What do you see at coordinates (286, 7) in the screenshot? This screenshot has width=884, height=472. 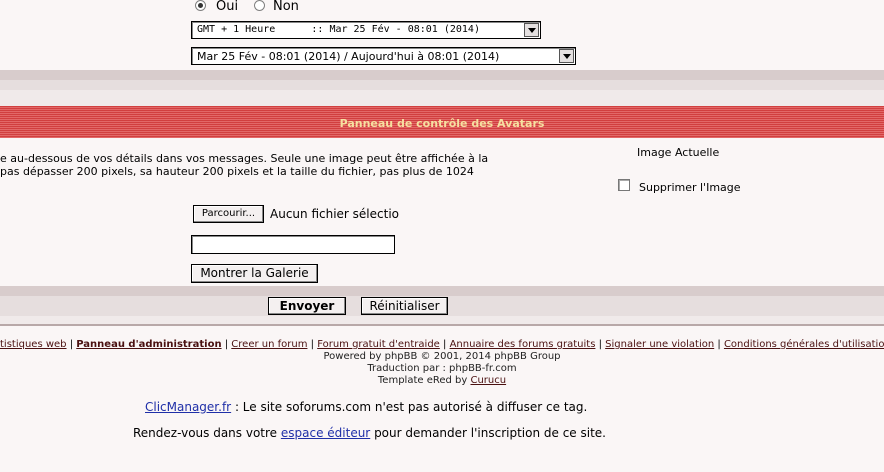 I see `radio-no-label: Non` at bounding box center [286, 7].